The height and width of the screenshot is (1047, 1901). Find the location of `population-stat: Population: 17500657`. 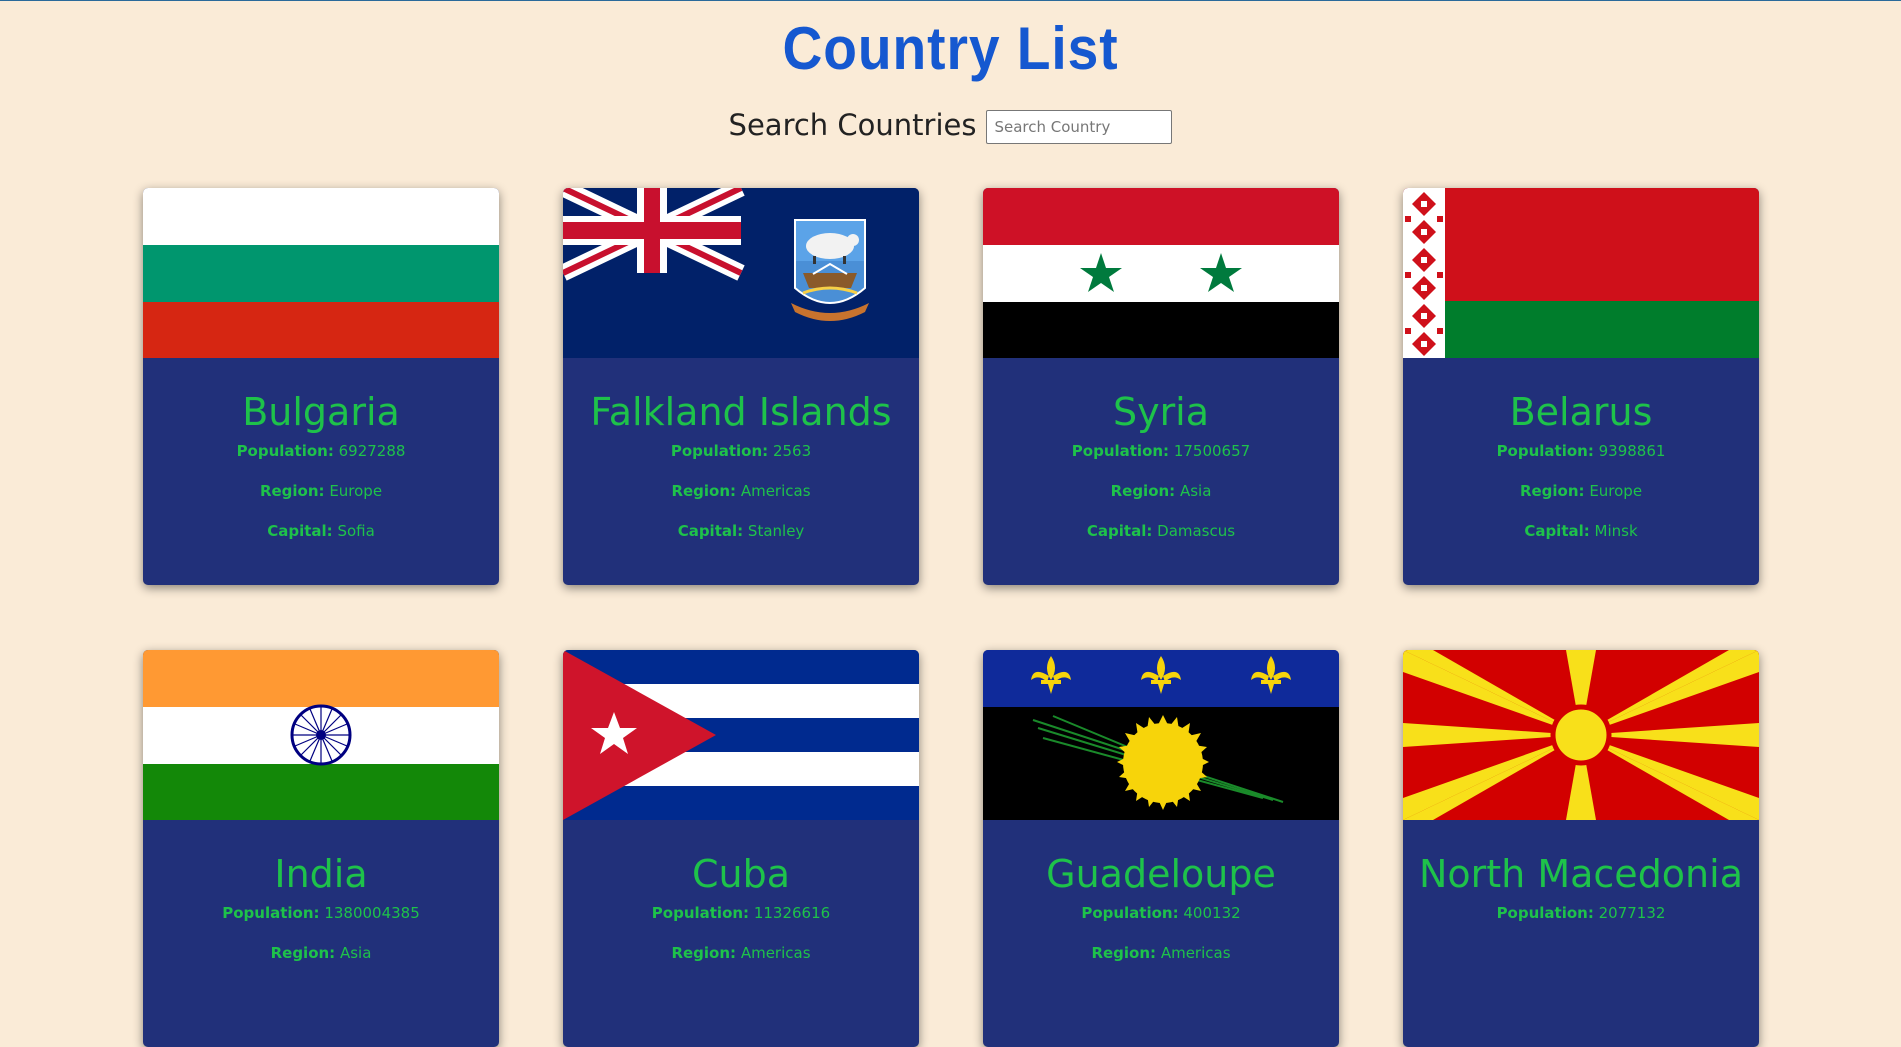

population-stat: Population: 17500657 is located at coordinates (1161, 451).